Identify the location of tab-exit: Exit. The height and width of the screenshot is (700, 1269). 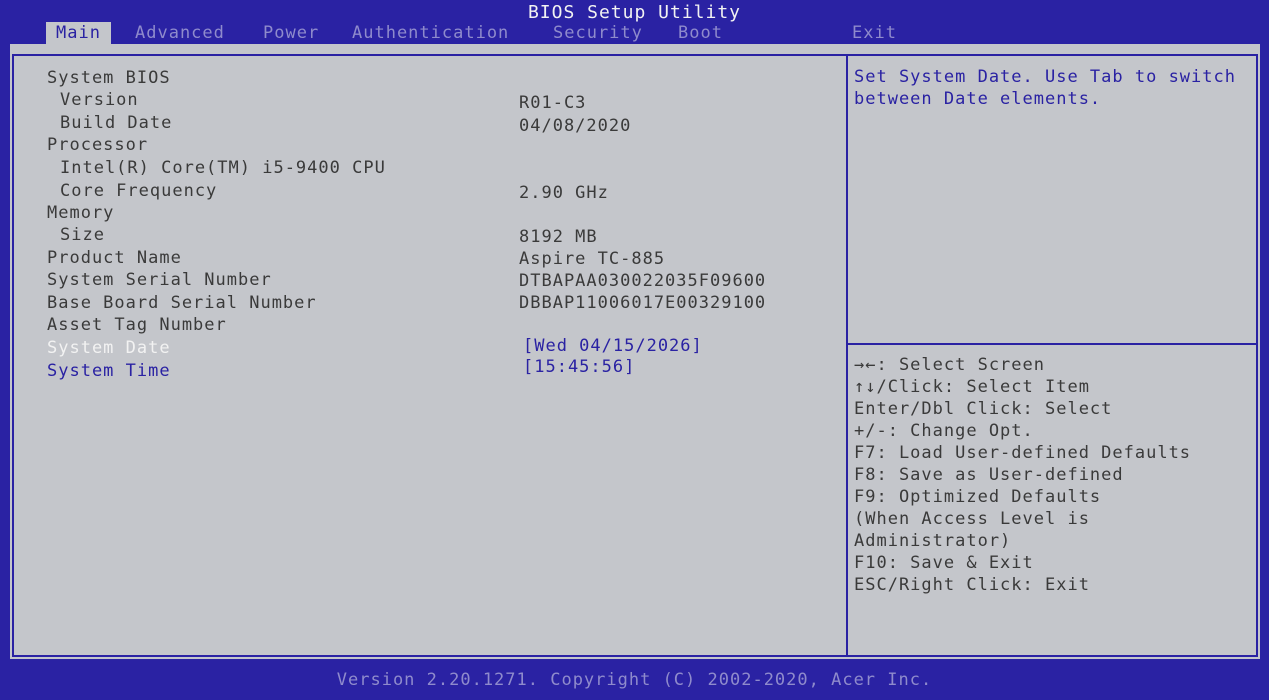
(874, 33).